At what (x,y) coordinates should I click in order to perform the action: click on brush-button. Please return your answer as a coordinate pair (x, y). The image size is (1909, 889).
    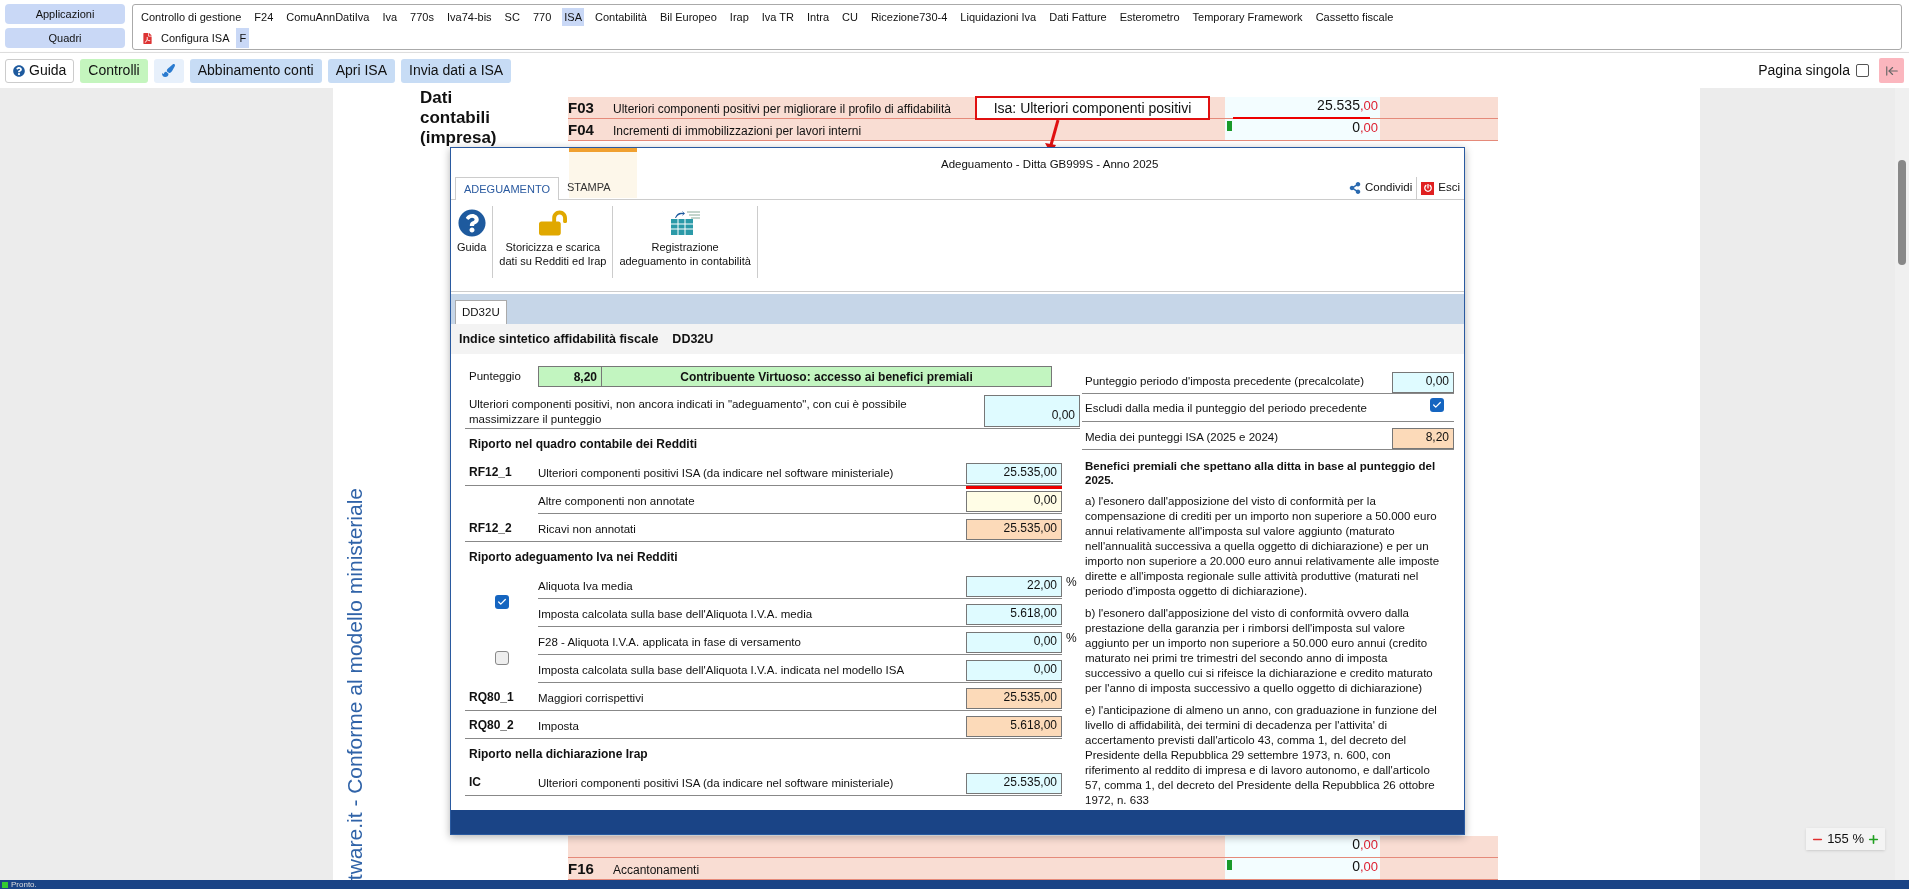
    Looking at the image, I should click on (168, 70).